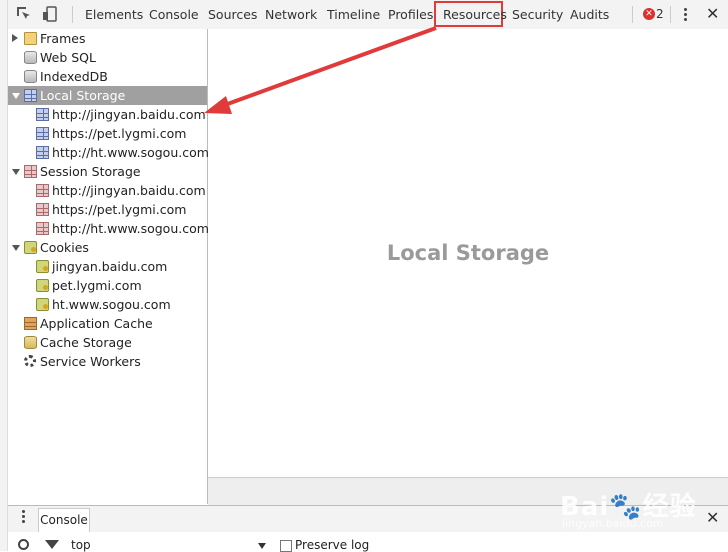 This screenshot has height=552, width=728. I want to click on tree-item-service-workers: Service Workers, so click(107, 361).